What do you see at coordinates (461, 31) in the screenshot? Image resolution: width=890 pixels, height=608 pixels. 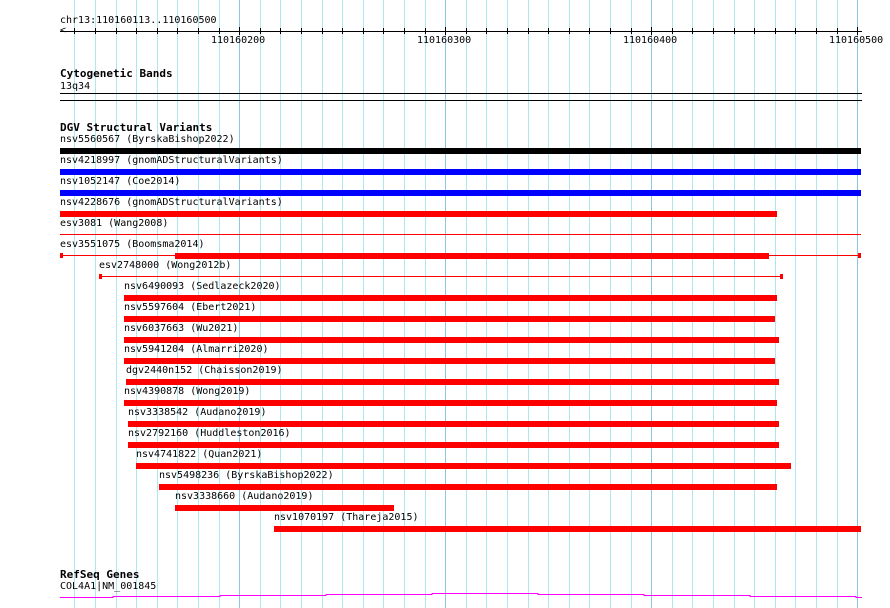 I see `ruler-line` at bounding box center [461, 31].